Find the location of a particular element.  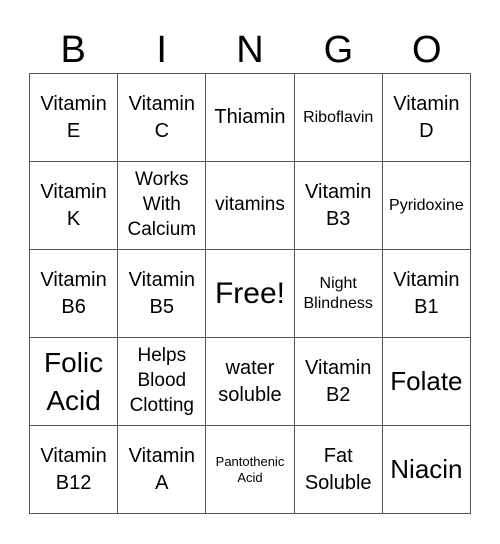

cell-label: Thiamin is located at coordinates (250, 117).